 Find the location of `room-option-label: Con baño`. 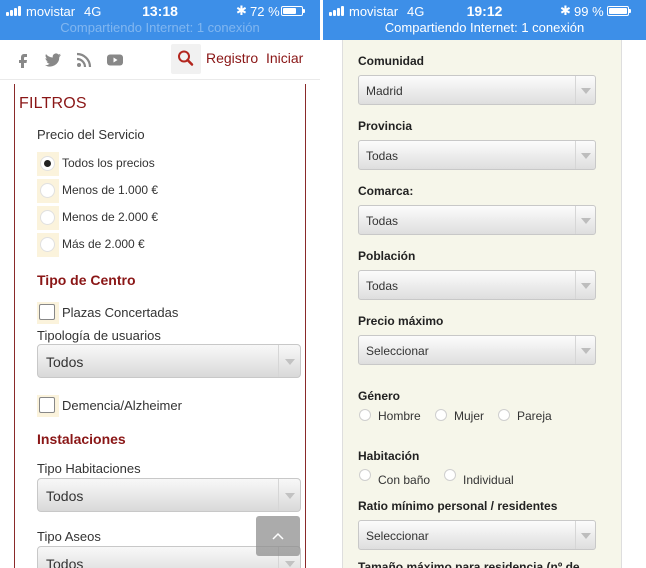

room-option-label: Con baño is located at coordinates (404, 480).